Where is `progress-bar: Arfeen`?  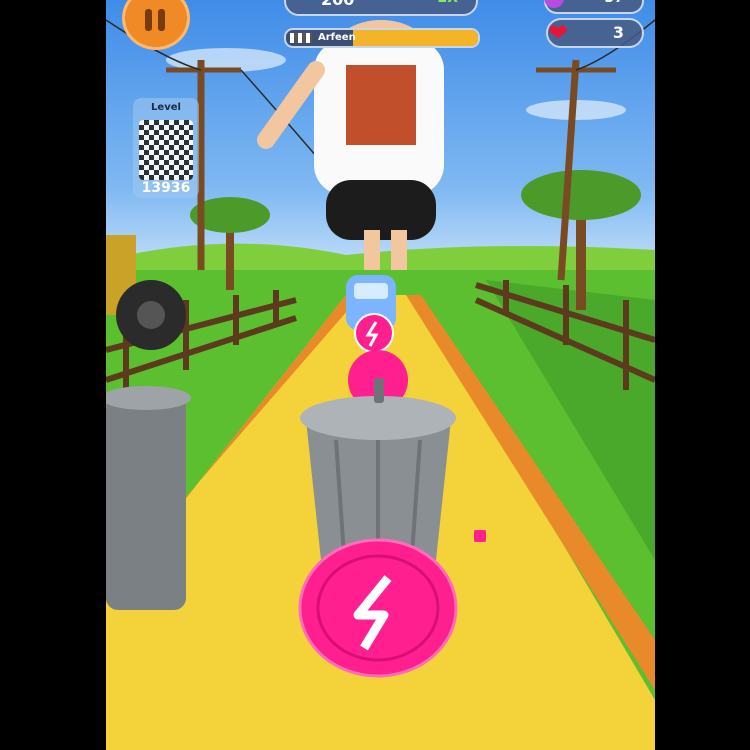
progress-bar: Arfeen is located at coordinates (382, 38).